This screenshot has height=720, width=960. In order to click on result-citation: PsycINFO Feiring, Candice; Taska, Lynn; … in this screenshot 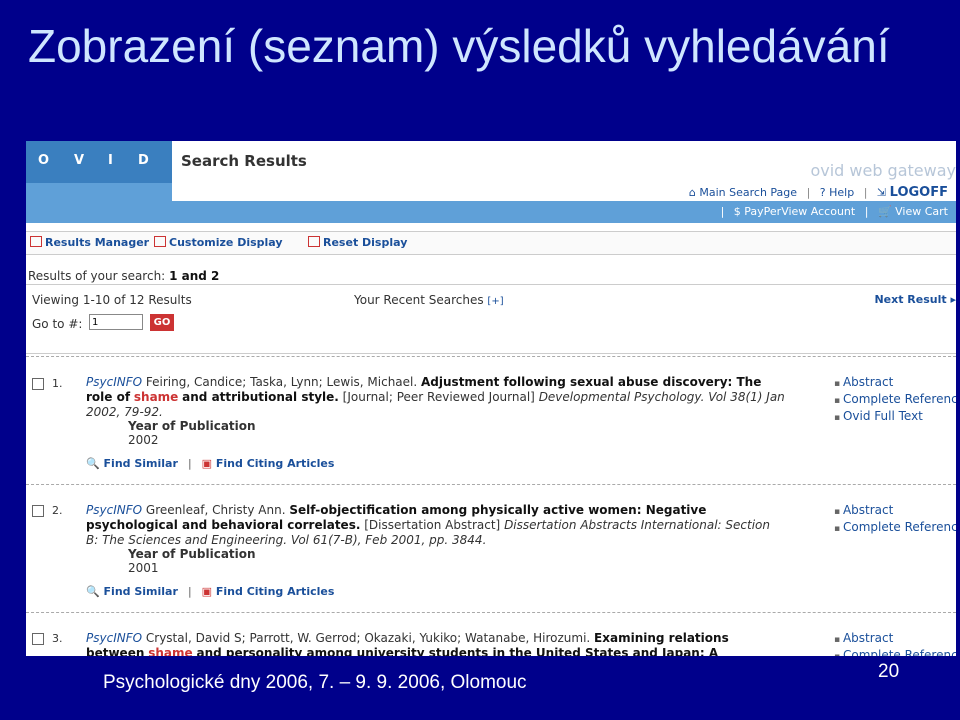, I will do `click(436, 397)`.